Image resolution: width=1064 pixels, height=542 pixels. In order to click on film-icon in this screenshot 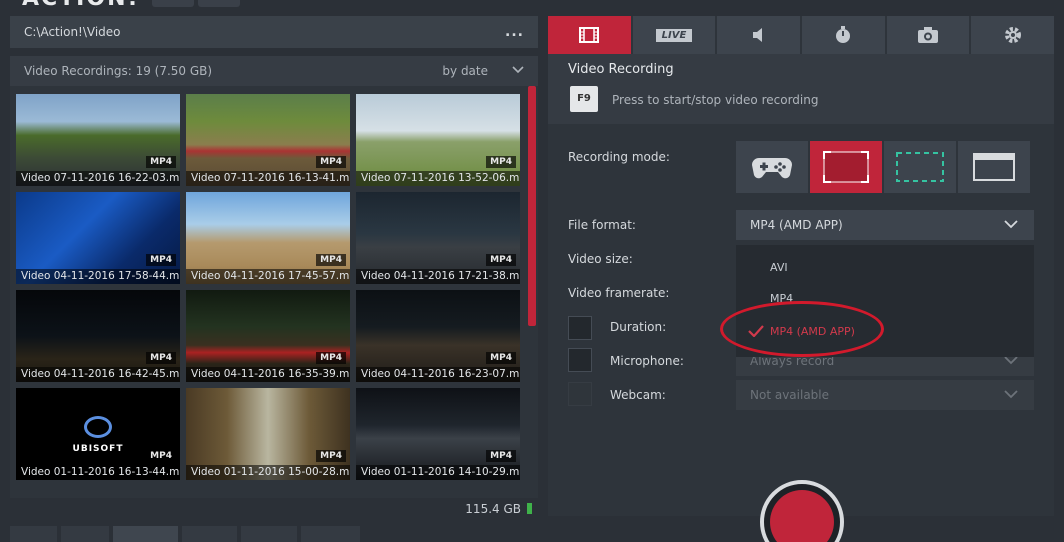, I will do `click(589, 35)`.